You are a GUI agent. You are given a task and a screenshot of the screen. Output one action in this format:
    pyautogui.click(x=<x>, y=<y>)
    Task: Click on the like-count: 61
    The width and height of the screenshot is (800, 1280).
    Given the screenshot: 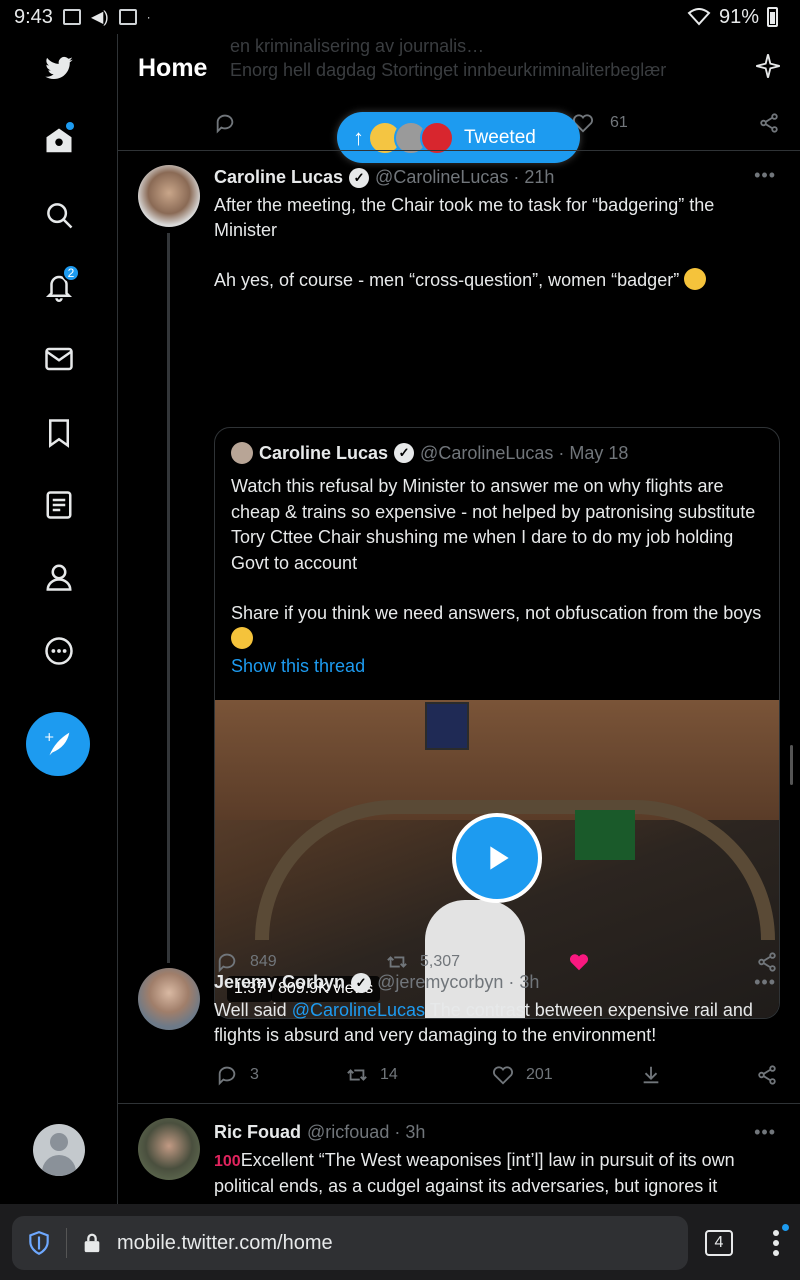 What is the action you would take?
    pyautogui.click(x=619, y=122)
    